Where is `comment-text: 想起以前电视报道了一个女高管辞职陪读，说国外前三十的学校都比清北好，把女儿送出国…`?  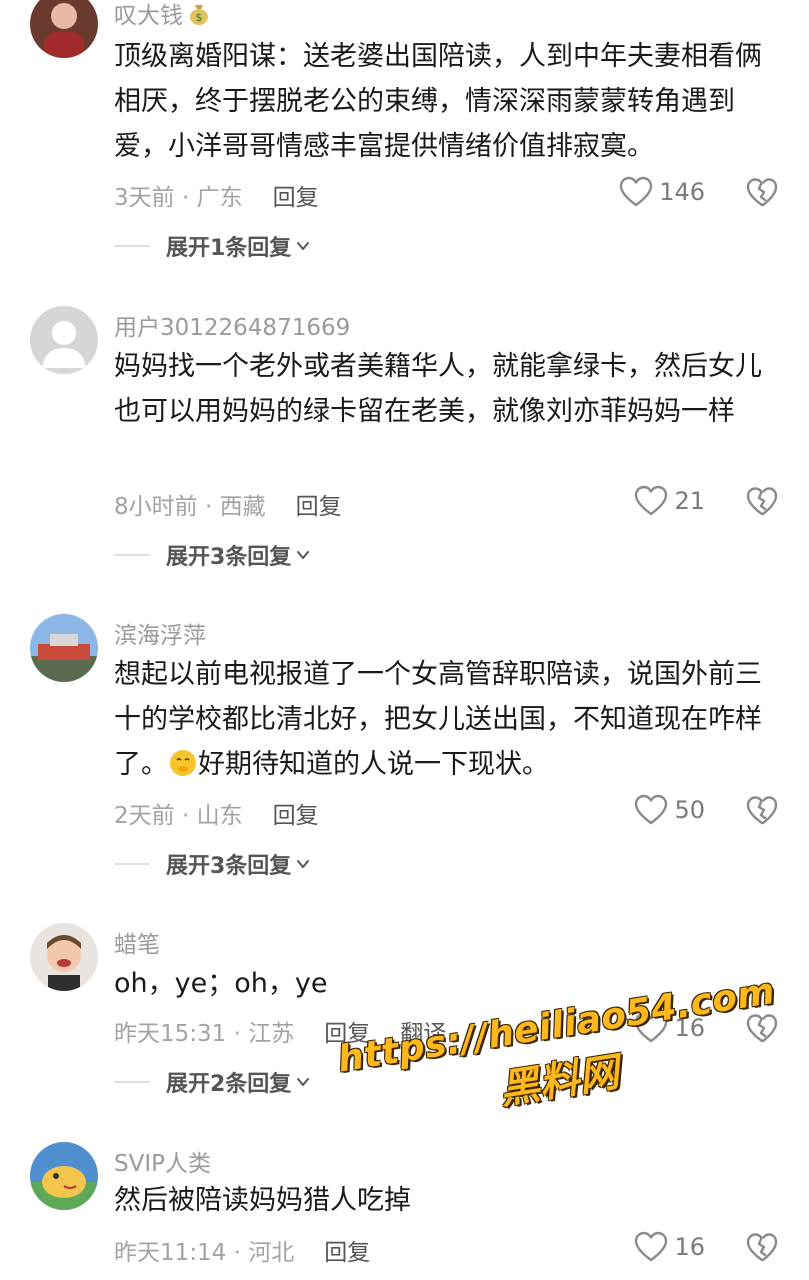 comment-text: 想起以前电视报道了一个女高管辞职陪读，说国外前三十的学校都比清北好，把女儿送出国… is located at coordinates (438, 719).